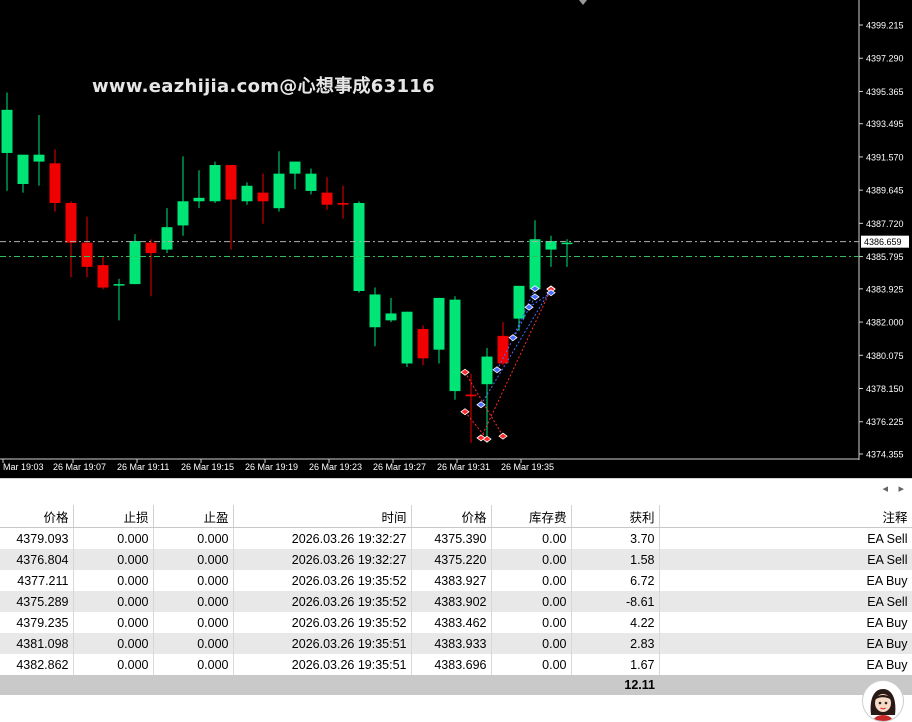 The width and height of the screenshot is (912, 722). What do you see at coordinates (451, 664) in the screenshot?
I see `table-cell: 4383.696` at bounding box center [451, 664].